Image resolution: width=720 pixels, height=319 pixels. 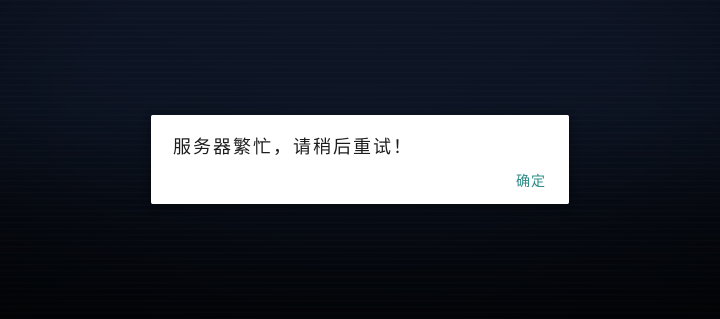 What do you see at coordinates (531, 181) in the screenshot?
I see `confirm-button: 确定` at bounding box center [531, 181].